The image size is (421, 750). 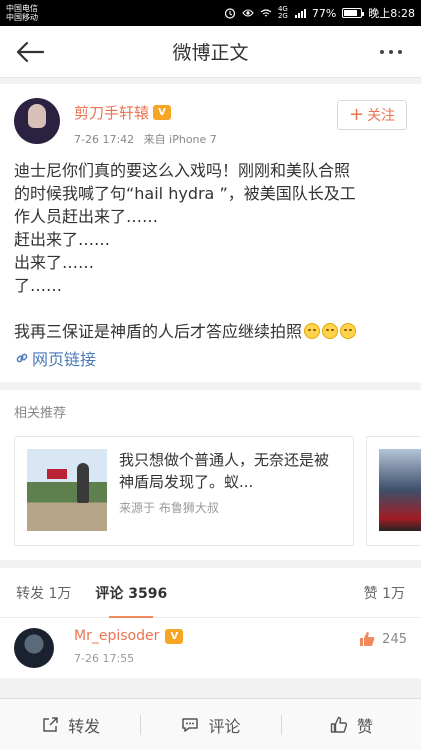 I want to click on comment-icon, so click(x=190, y=724).